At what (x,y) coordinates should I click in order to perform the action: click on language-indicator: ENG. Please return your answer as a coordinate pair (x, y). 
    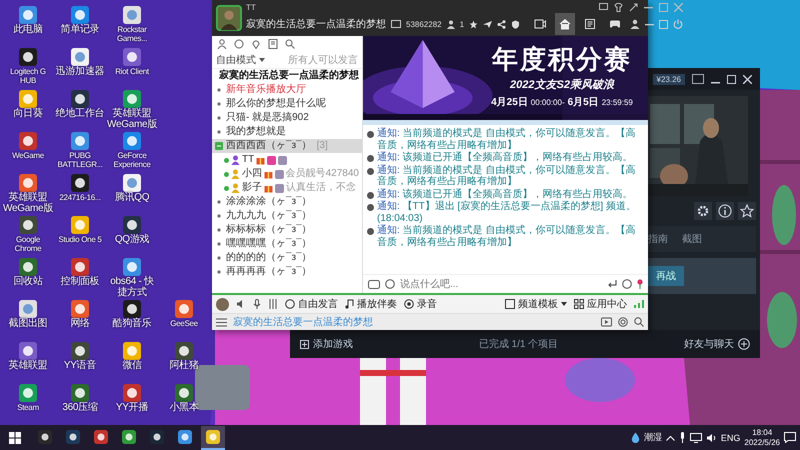
    Looking at the image, I should click on (730, 437).